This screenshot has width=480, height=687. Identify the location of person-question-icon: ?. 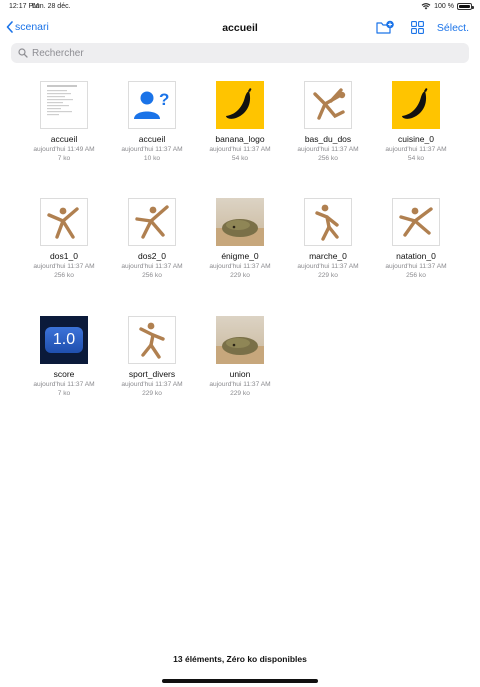
(151, 104).